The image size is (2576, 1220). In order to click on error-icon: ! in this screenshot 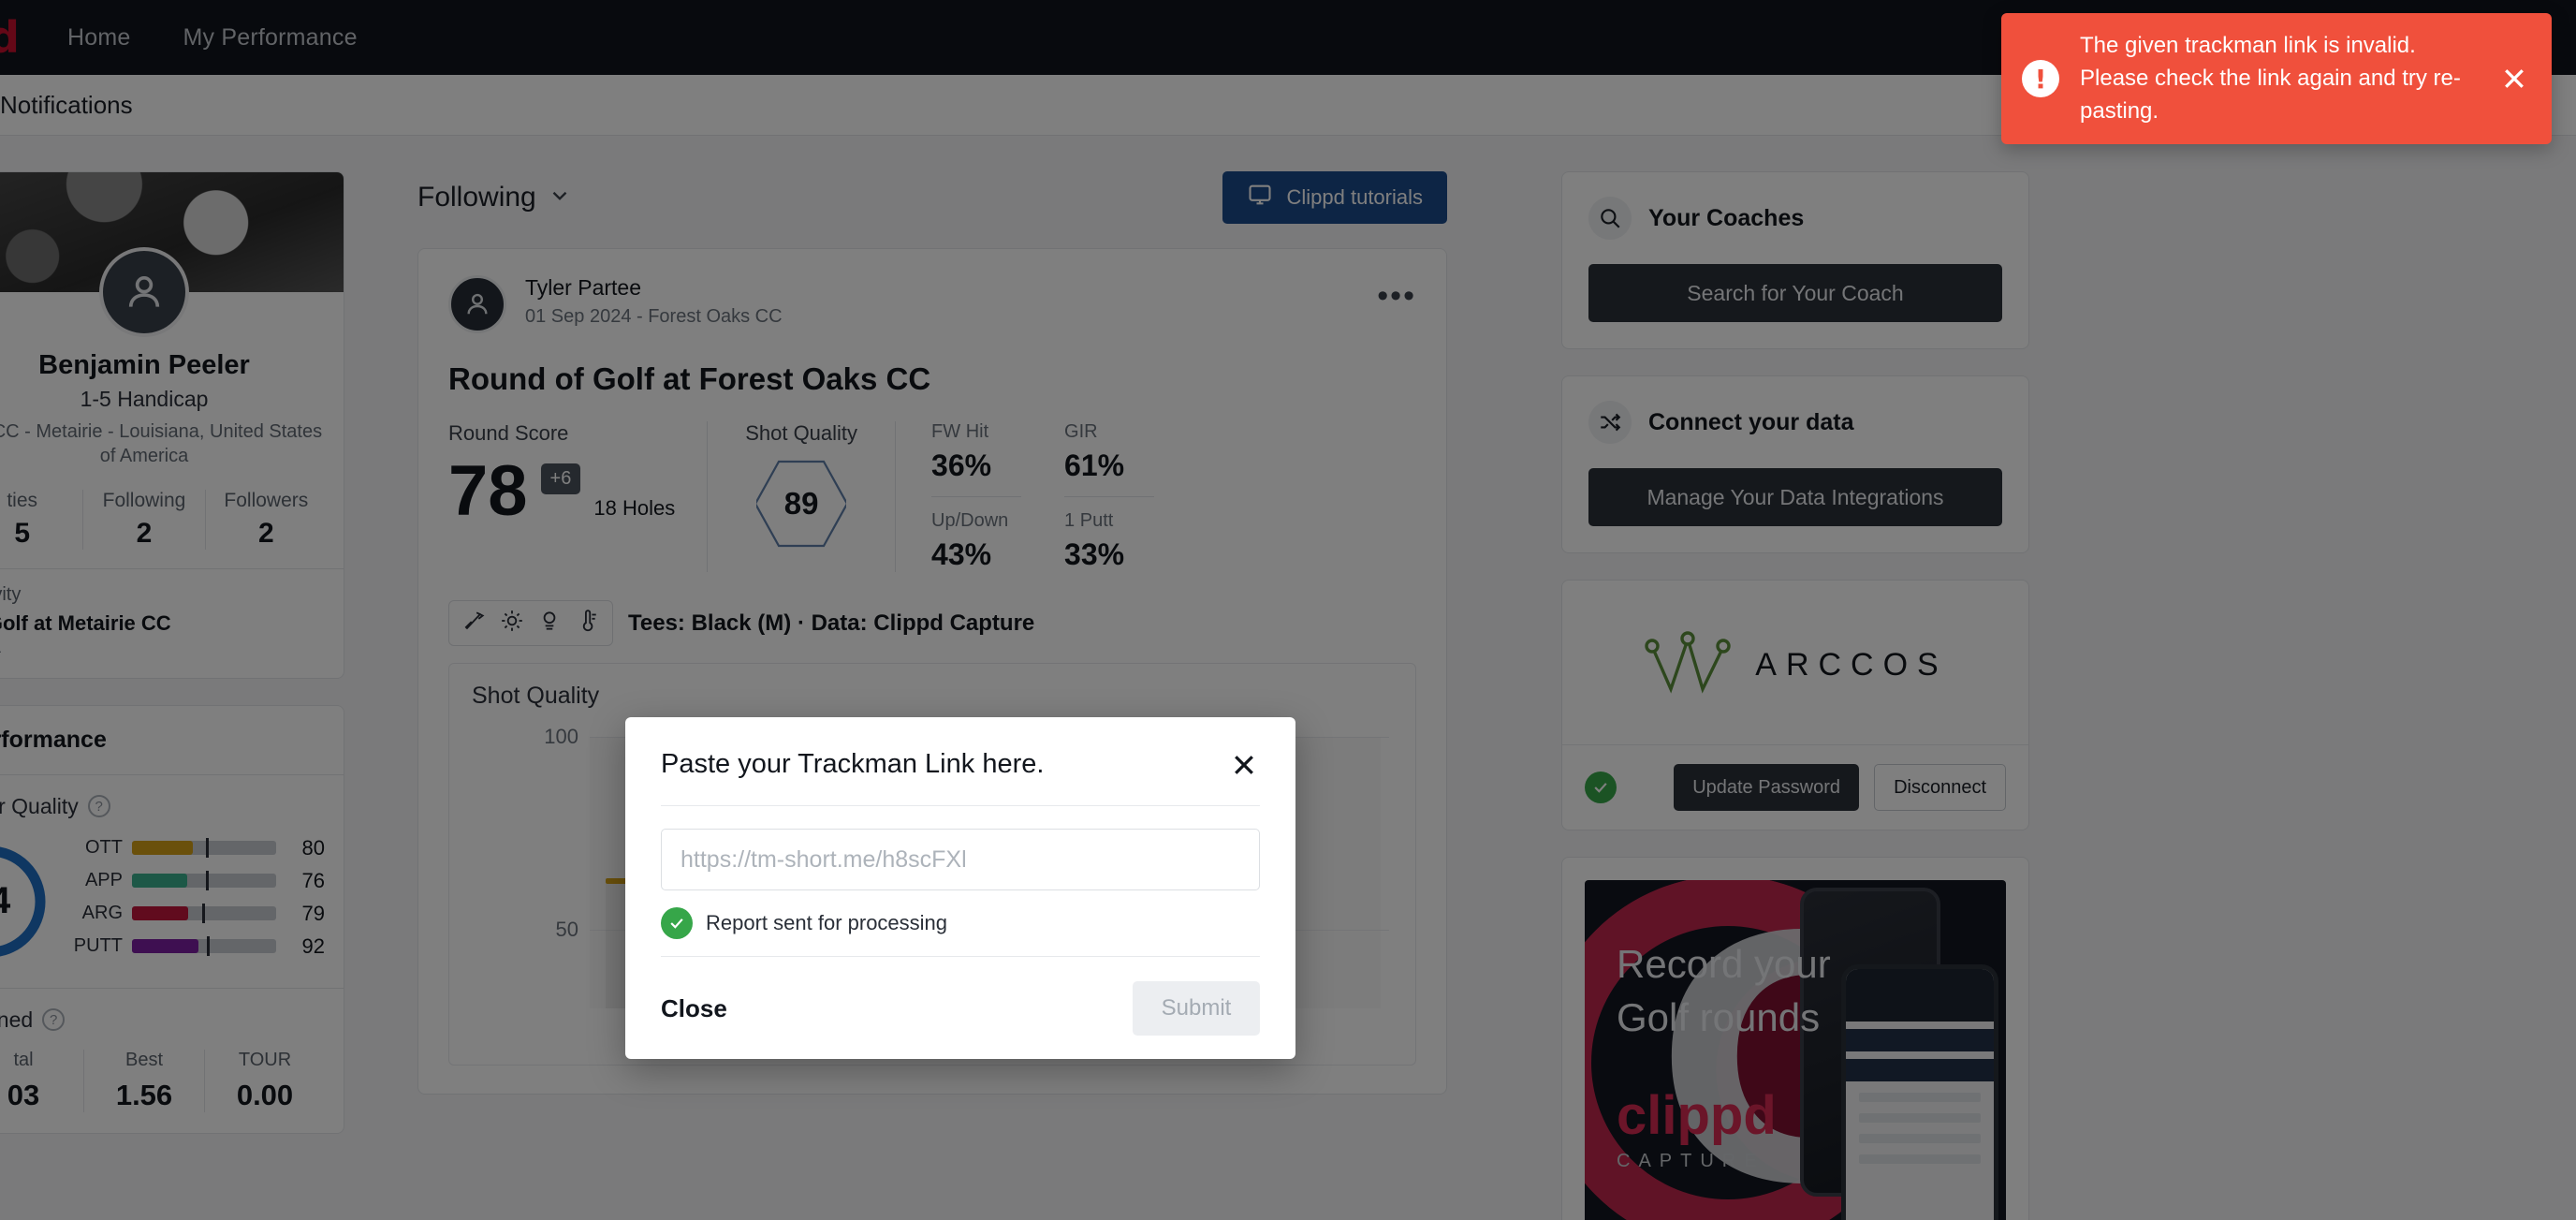, I will do `click(2040, 79)`.